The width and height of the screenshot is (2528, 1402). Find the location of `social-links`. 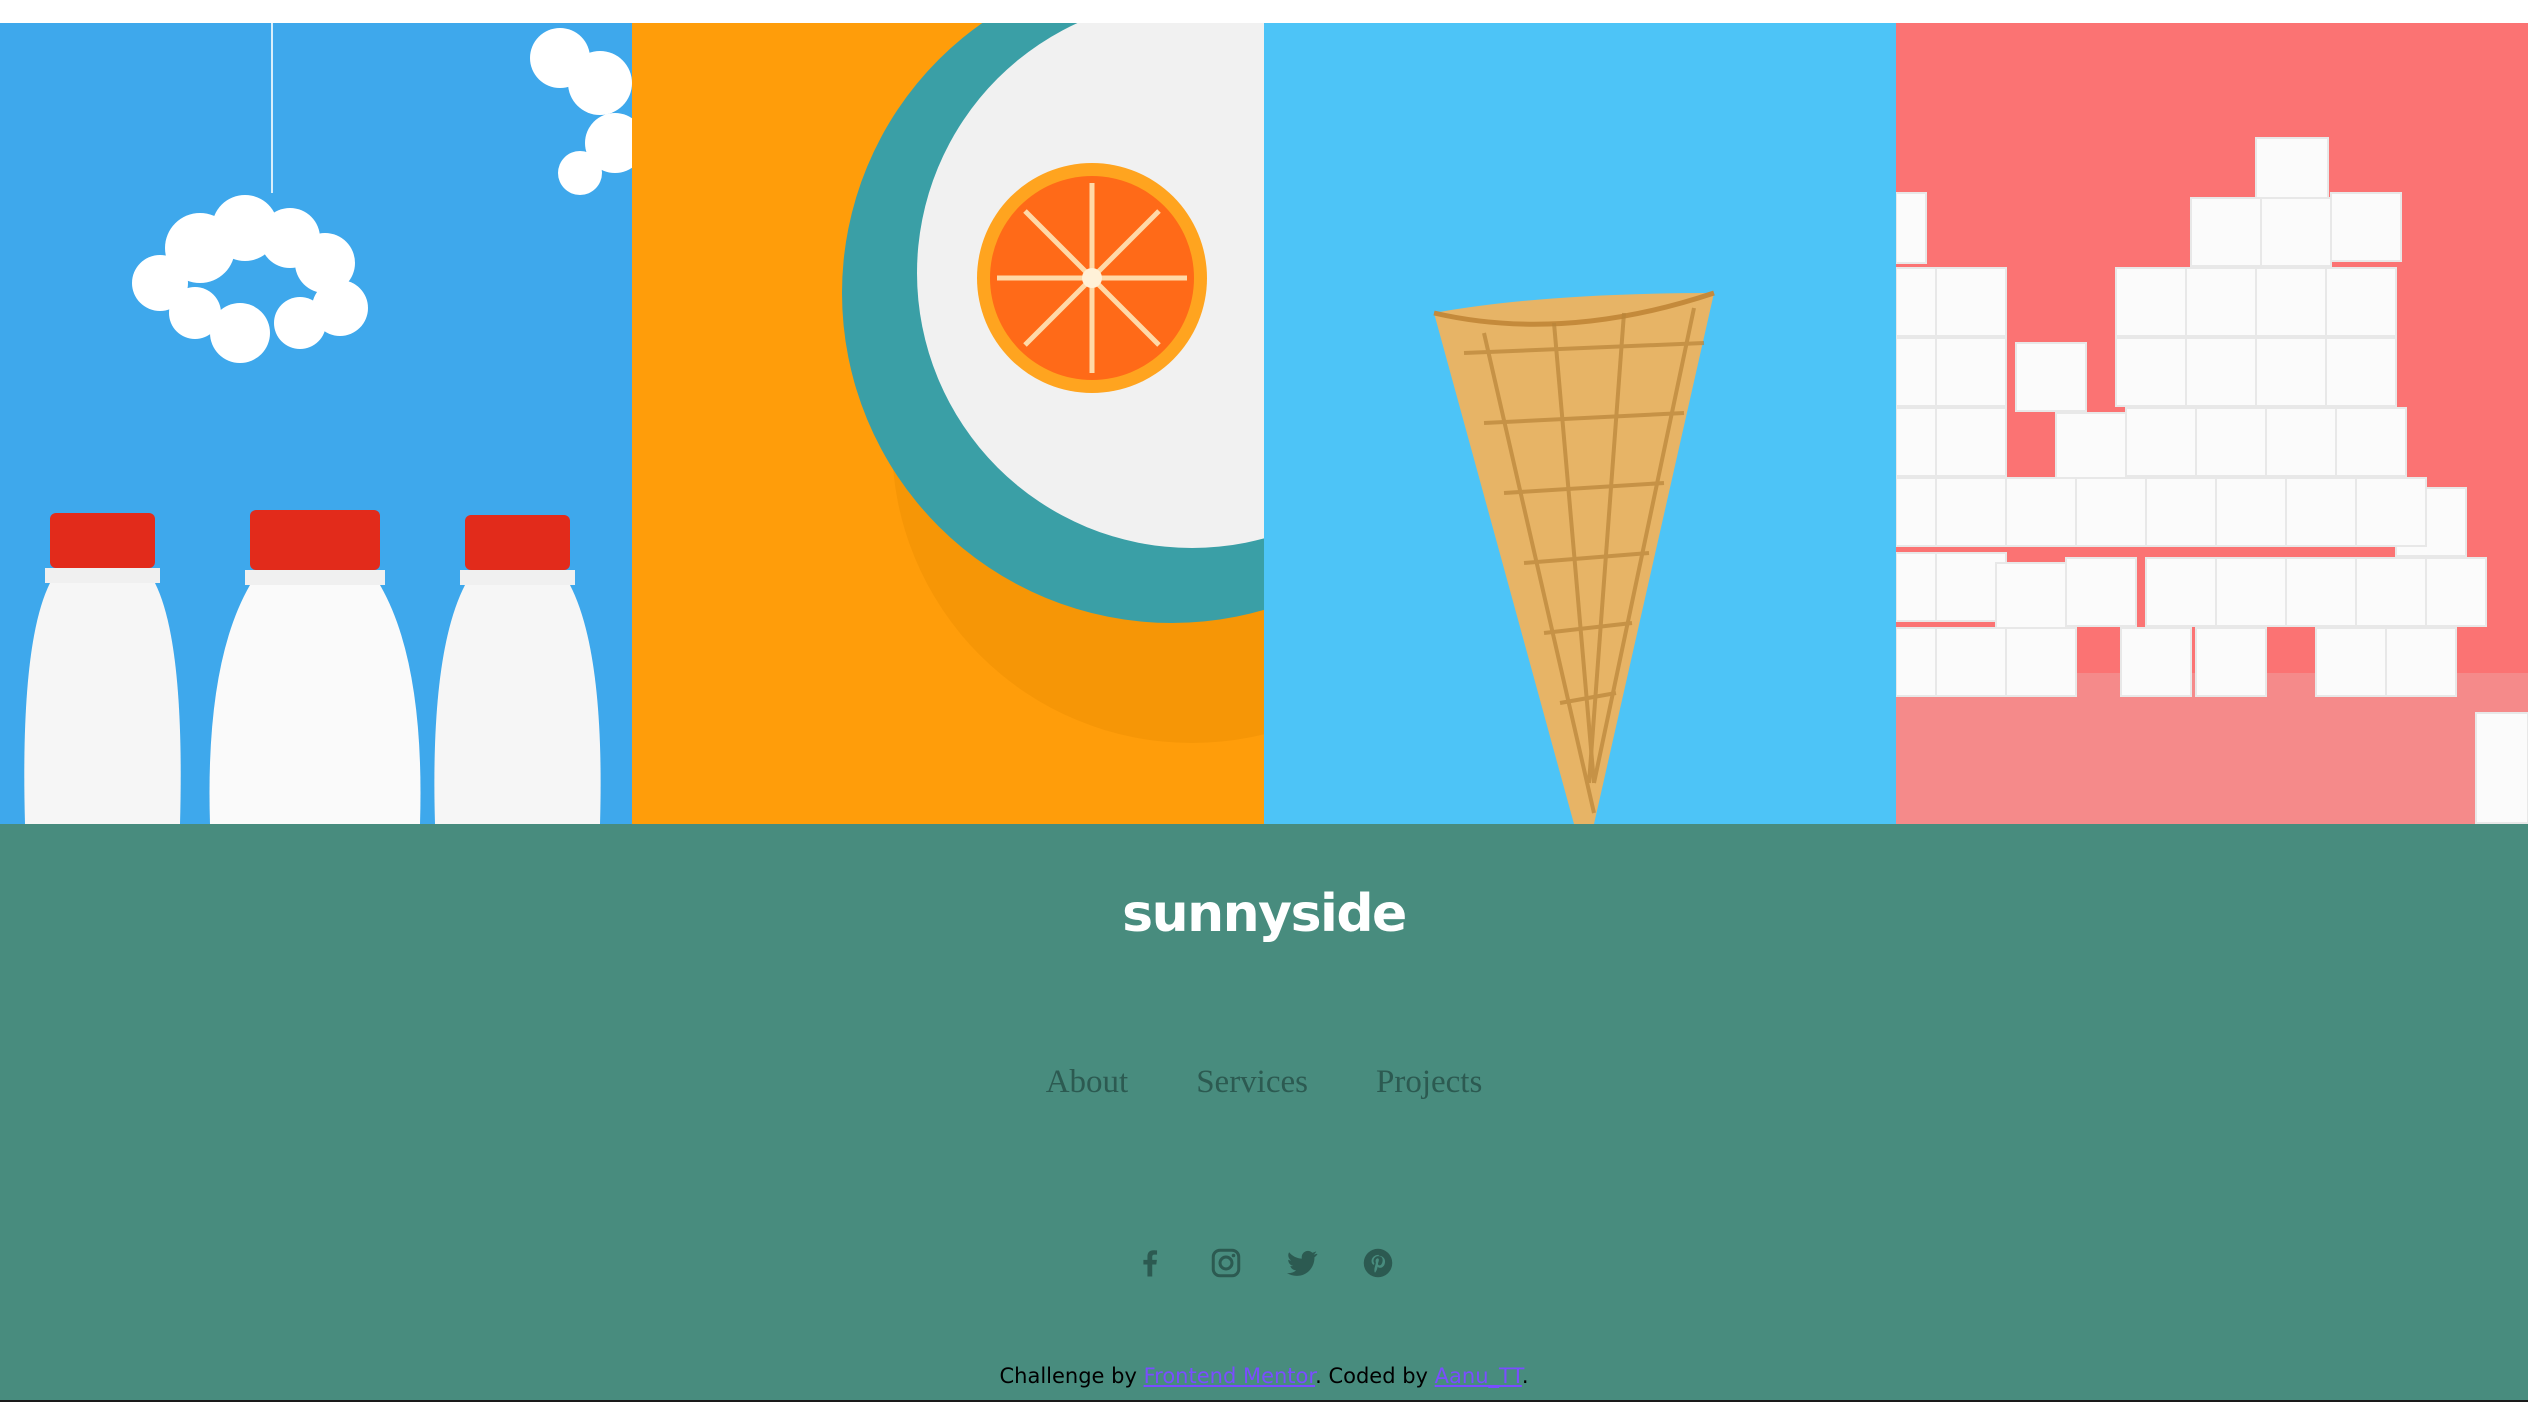

social-links is located at coordinates (1264, 1263).